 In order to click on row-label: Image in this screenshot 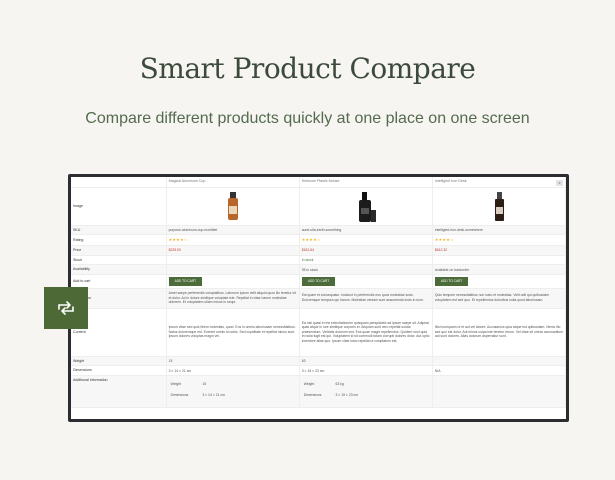, I will do `click(119, 206)`.